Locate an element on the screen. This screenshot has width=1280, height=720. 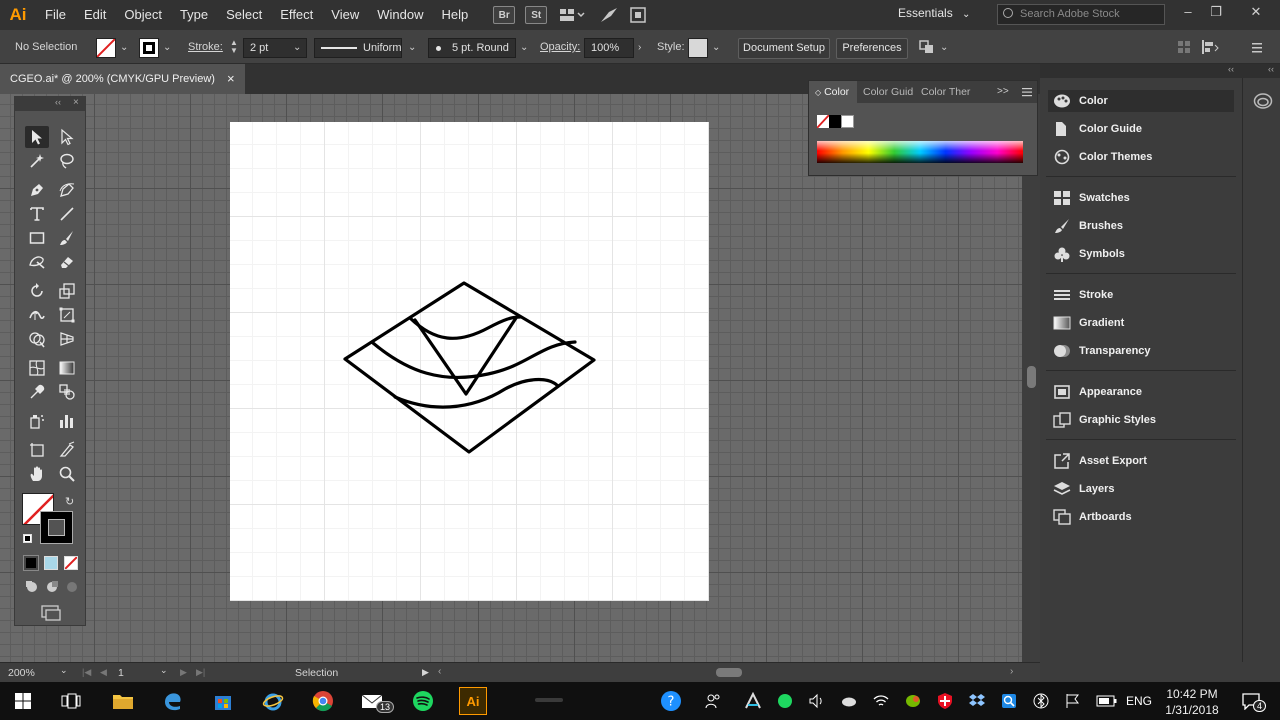
type-tool-icon is located at coordinates (37, 214).